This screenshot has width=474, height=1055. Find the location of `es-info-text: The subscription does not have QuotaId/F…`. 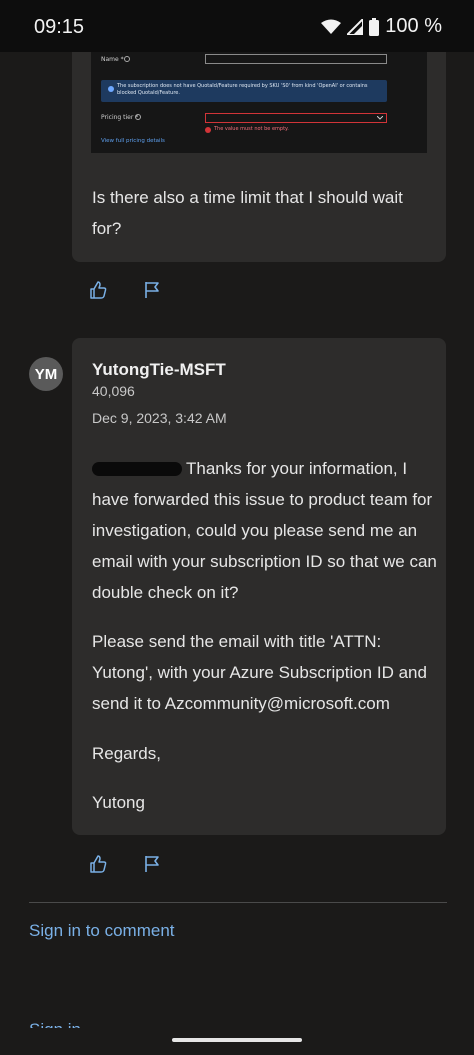

es-info-text: The subscription does not have QuotaId/F… is located at coordinates (242, 89).